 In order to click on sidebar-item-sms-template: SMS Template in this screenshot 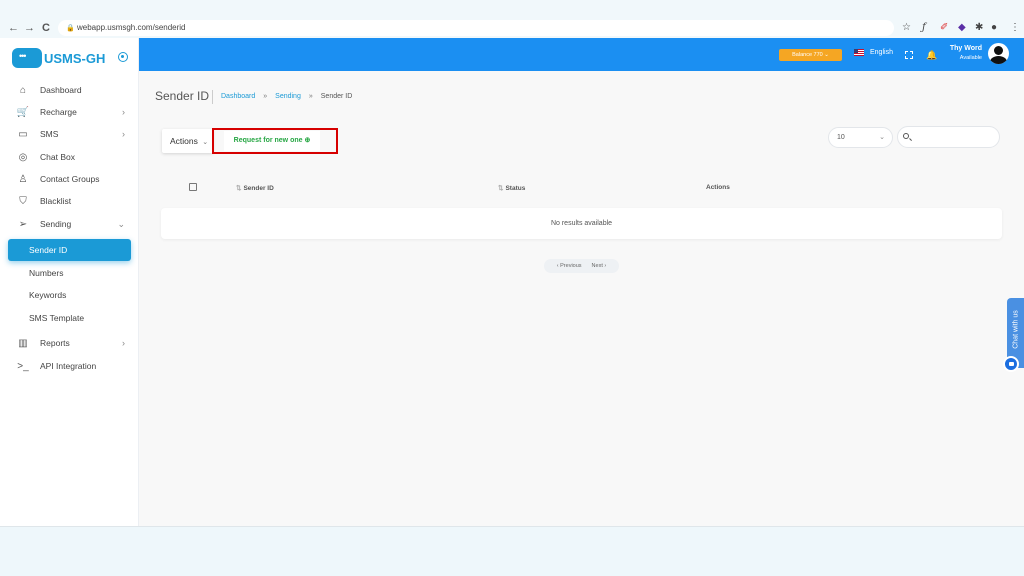, I will do `click(69, 318)`.